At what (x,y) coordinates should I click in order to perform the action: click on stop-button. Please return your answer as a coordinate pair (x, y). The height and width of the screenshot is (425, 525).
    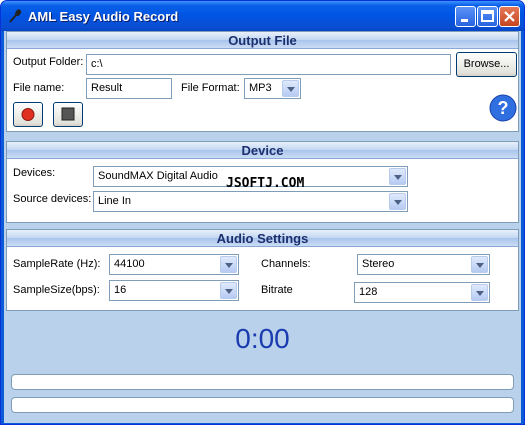
    Looking at the image, I should click on (68, 114).